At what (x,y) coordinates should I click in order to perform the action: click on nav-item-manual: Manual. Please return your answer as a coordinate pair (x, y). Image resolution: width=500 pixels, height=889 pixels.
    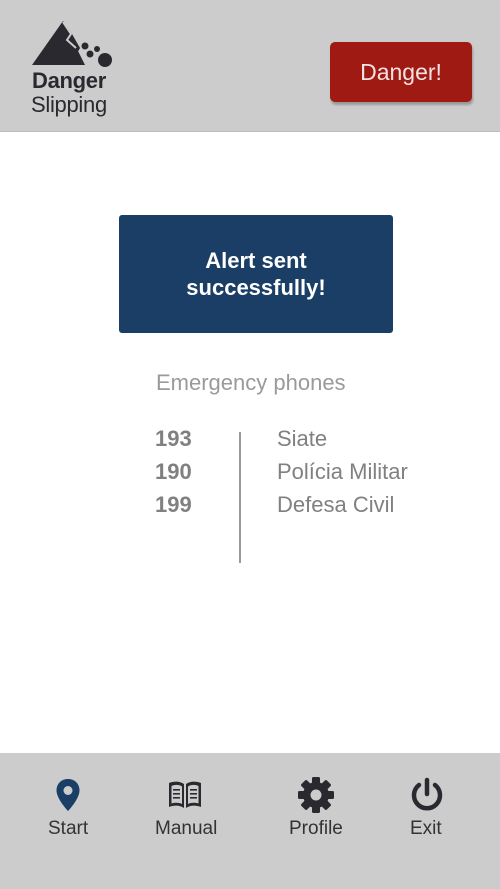
    Looking at the image, I should click on (188, 821).